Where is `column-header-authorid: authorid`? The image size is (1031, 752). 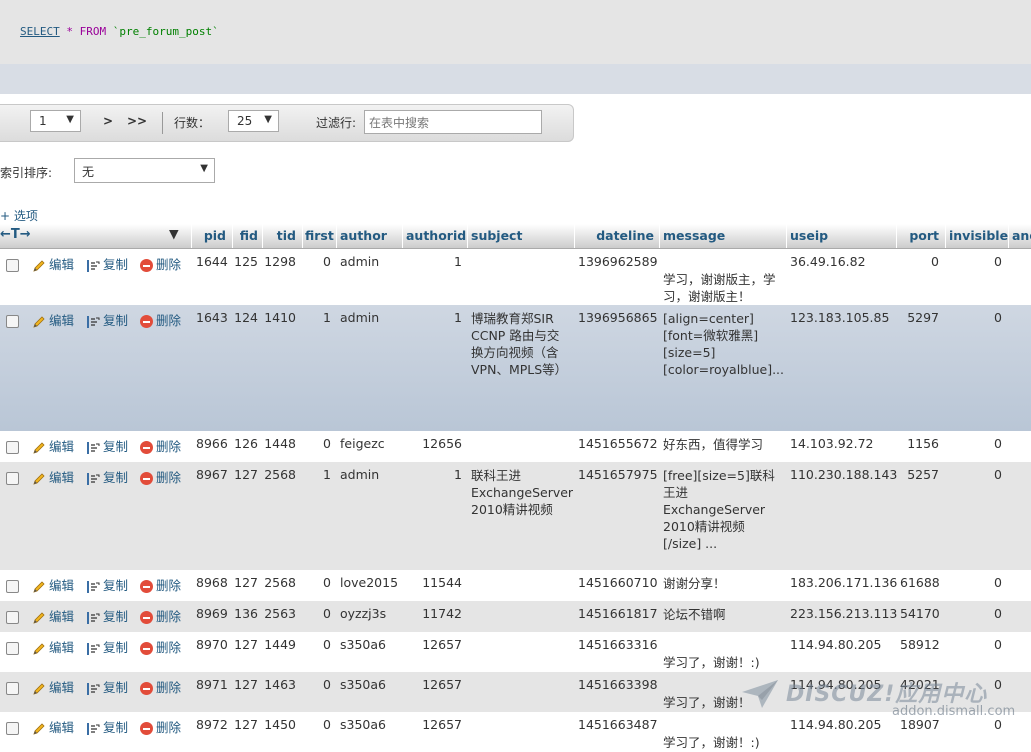
column-header-authorid: authorid is located at coordinates (436, 235).